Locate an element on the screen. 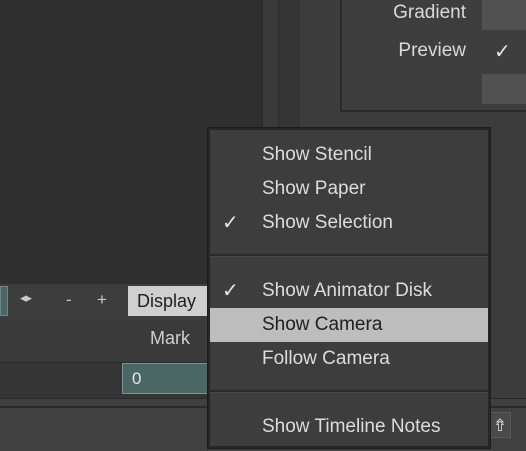 The height and width of the screenshot is (451, 526). menu-item-label: Show Selection is located at coordinates (327, 222).